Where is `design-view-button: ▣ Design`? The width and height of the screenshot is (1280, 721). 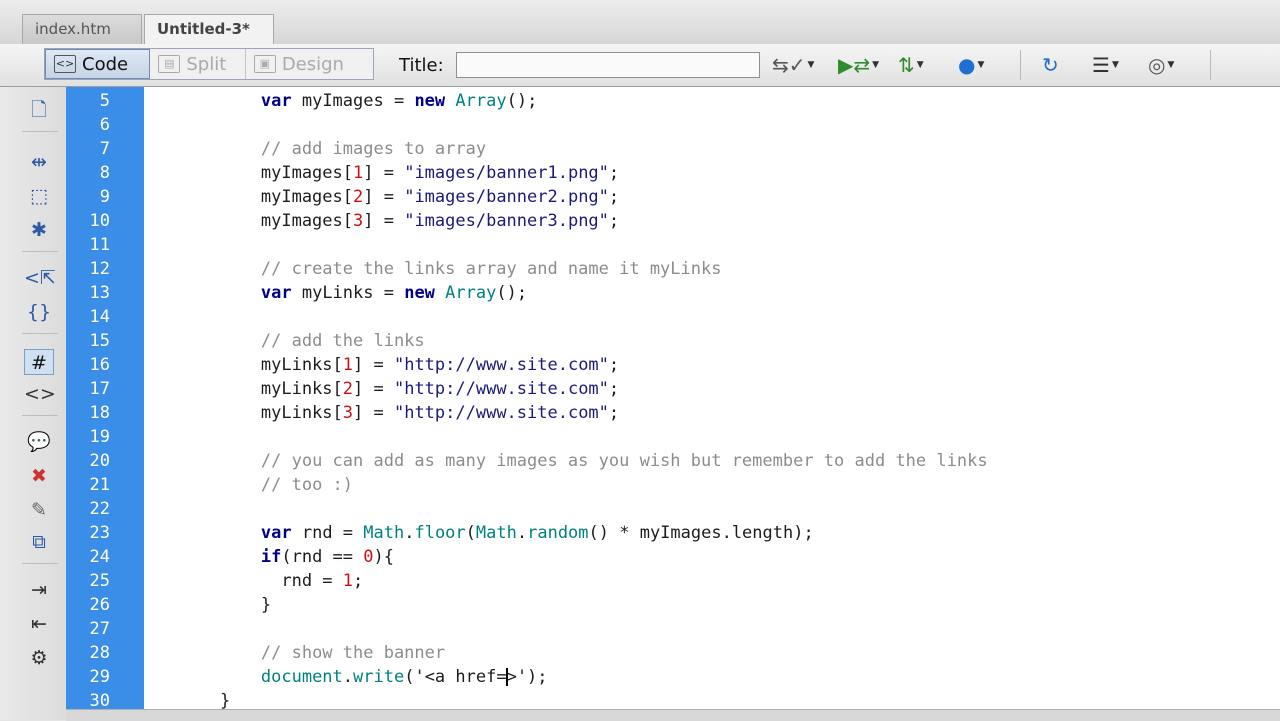 design-view-button: ▣ Design is located at coordinates (309, 64).